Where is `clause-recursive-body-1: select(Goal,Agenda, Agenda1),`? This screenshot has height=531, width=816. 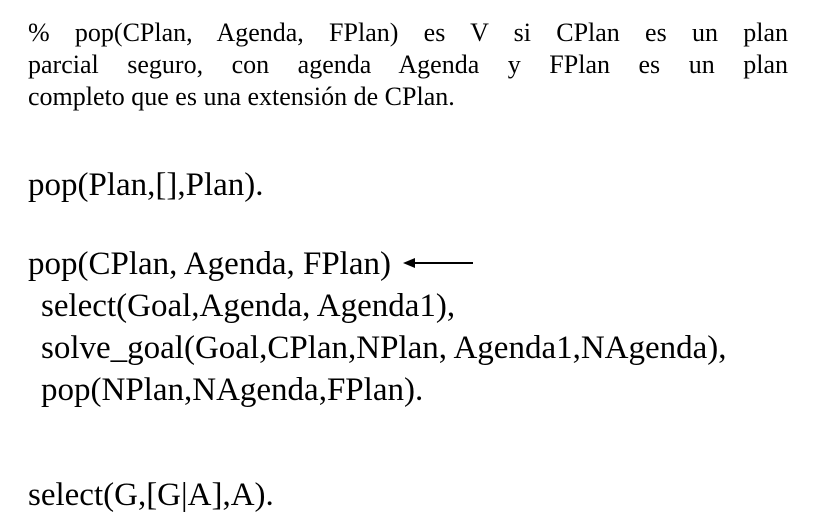
clause-recursive-body-1: select(Goal,Agenda, Agenda1), is located at coordinates (248, 306).